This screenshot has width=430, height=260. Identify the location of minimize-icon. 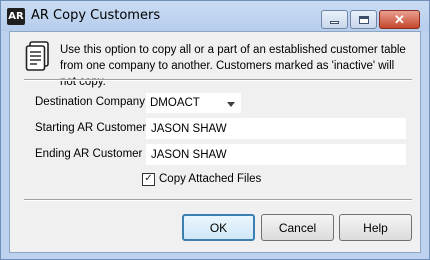
(334, 22).